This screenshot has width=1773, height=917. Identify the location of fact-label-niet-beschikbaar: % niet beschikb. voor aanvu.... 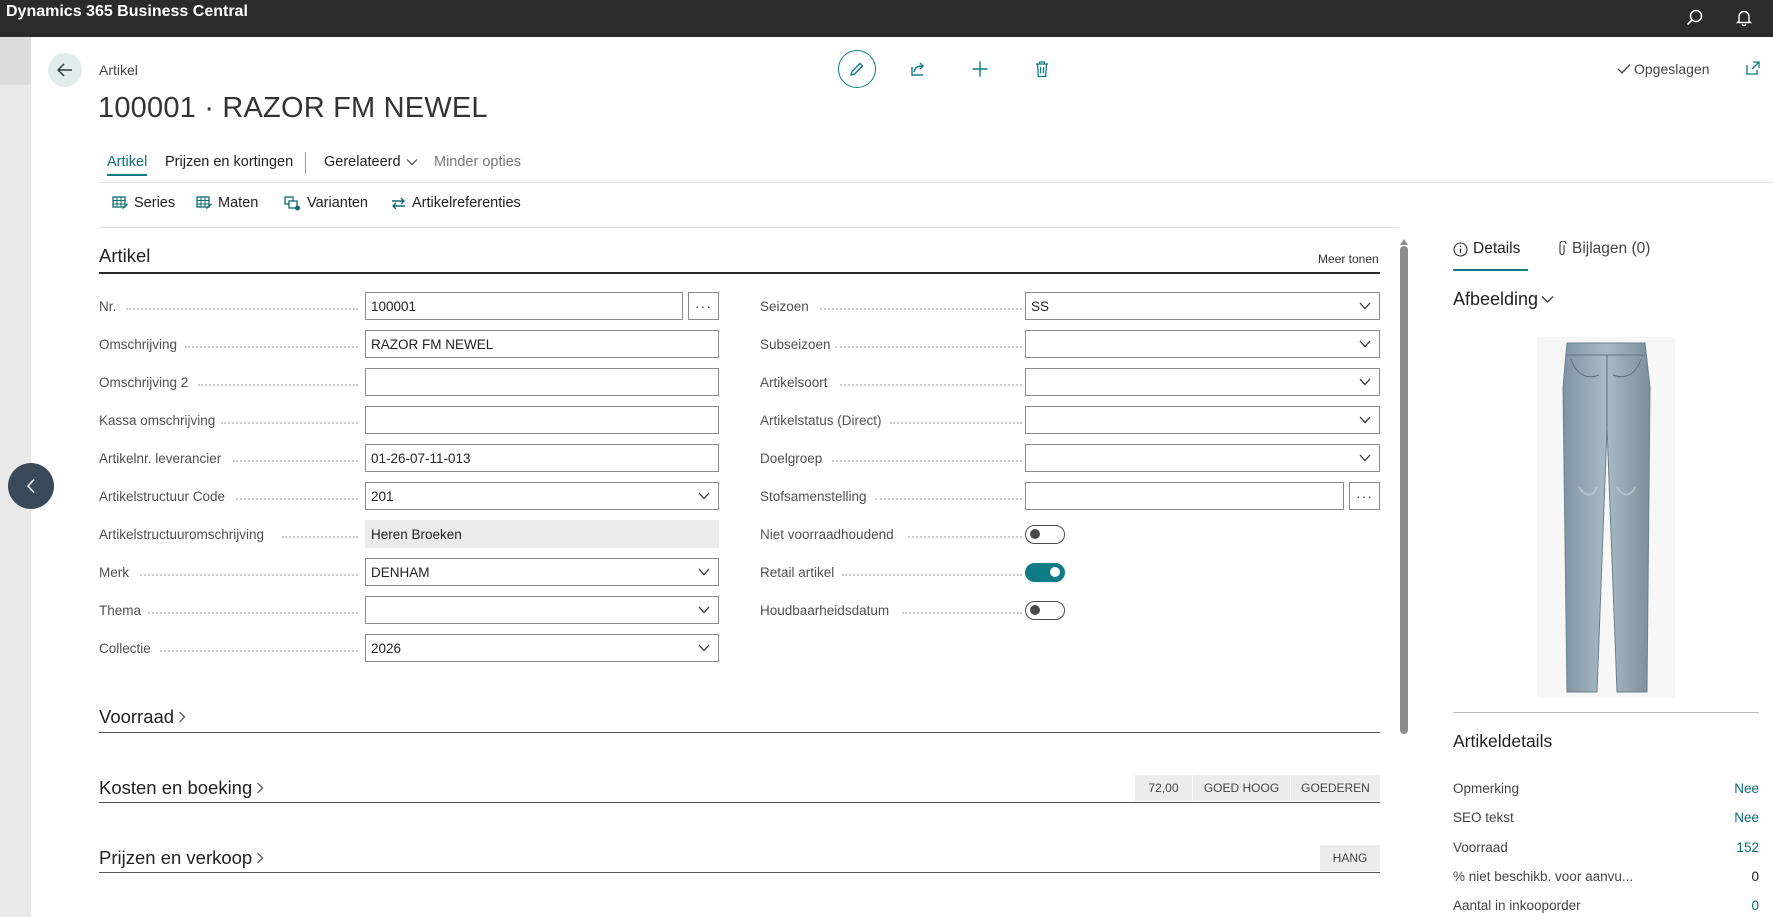
(1543, 876).